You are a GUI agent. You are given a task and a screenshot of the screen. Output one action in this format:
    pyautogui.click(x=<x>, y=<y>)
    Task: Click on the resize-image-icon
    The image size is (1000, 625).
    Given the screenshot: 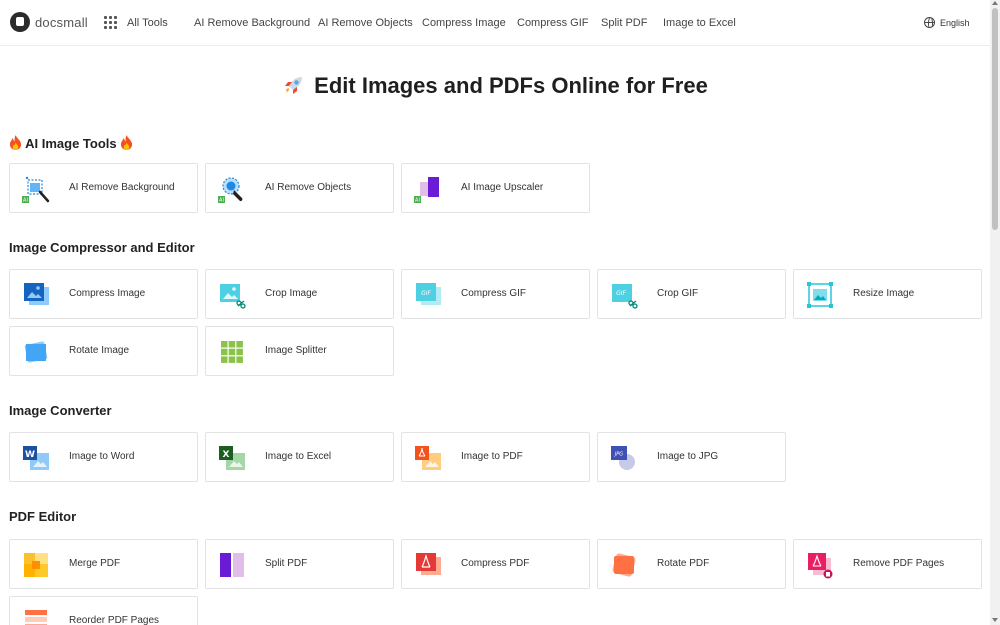 What is the action you would take?
    pyautogui.click(x=820, y=295)
    